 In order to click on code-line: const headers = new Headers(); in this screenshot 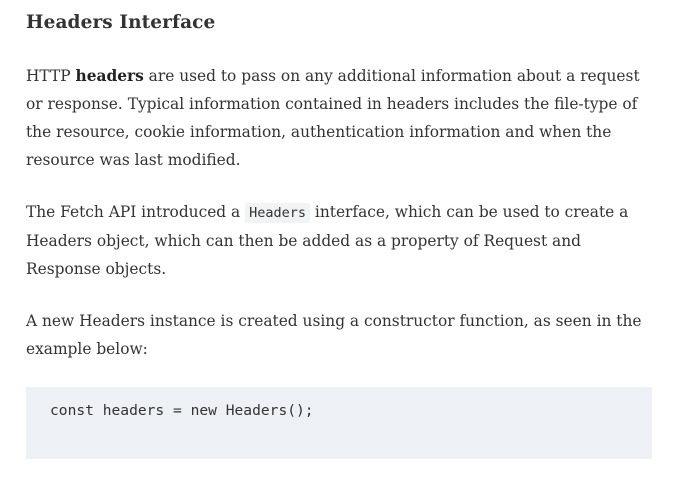, I will do `click(182, 410)`.